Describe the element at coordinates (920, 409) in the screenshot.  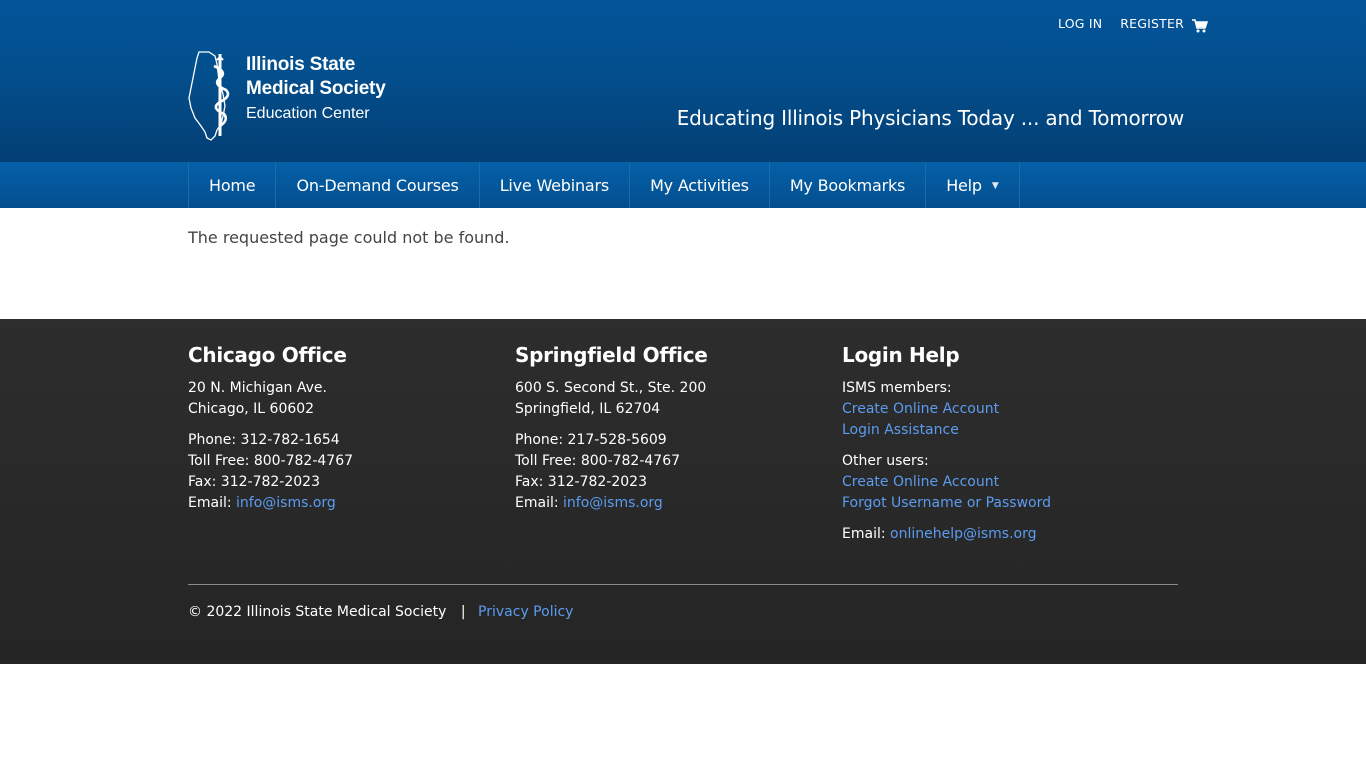
I see `members-create-account-link: Create Online Account` at that location.